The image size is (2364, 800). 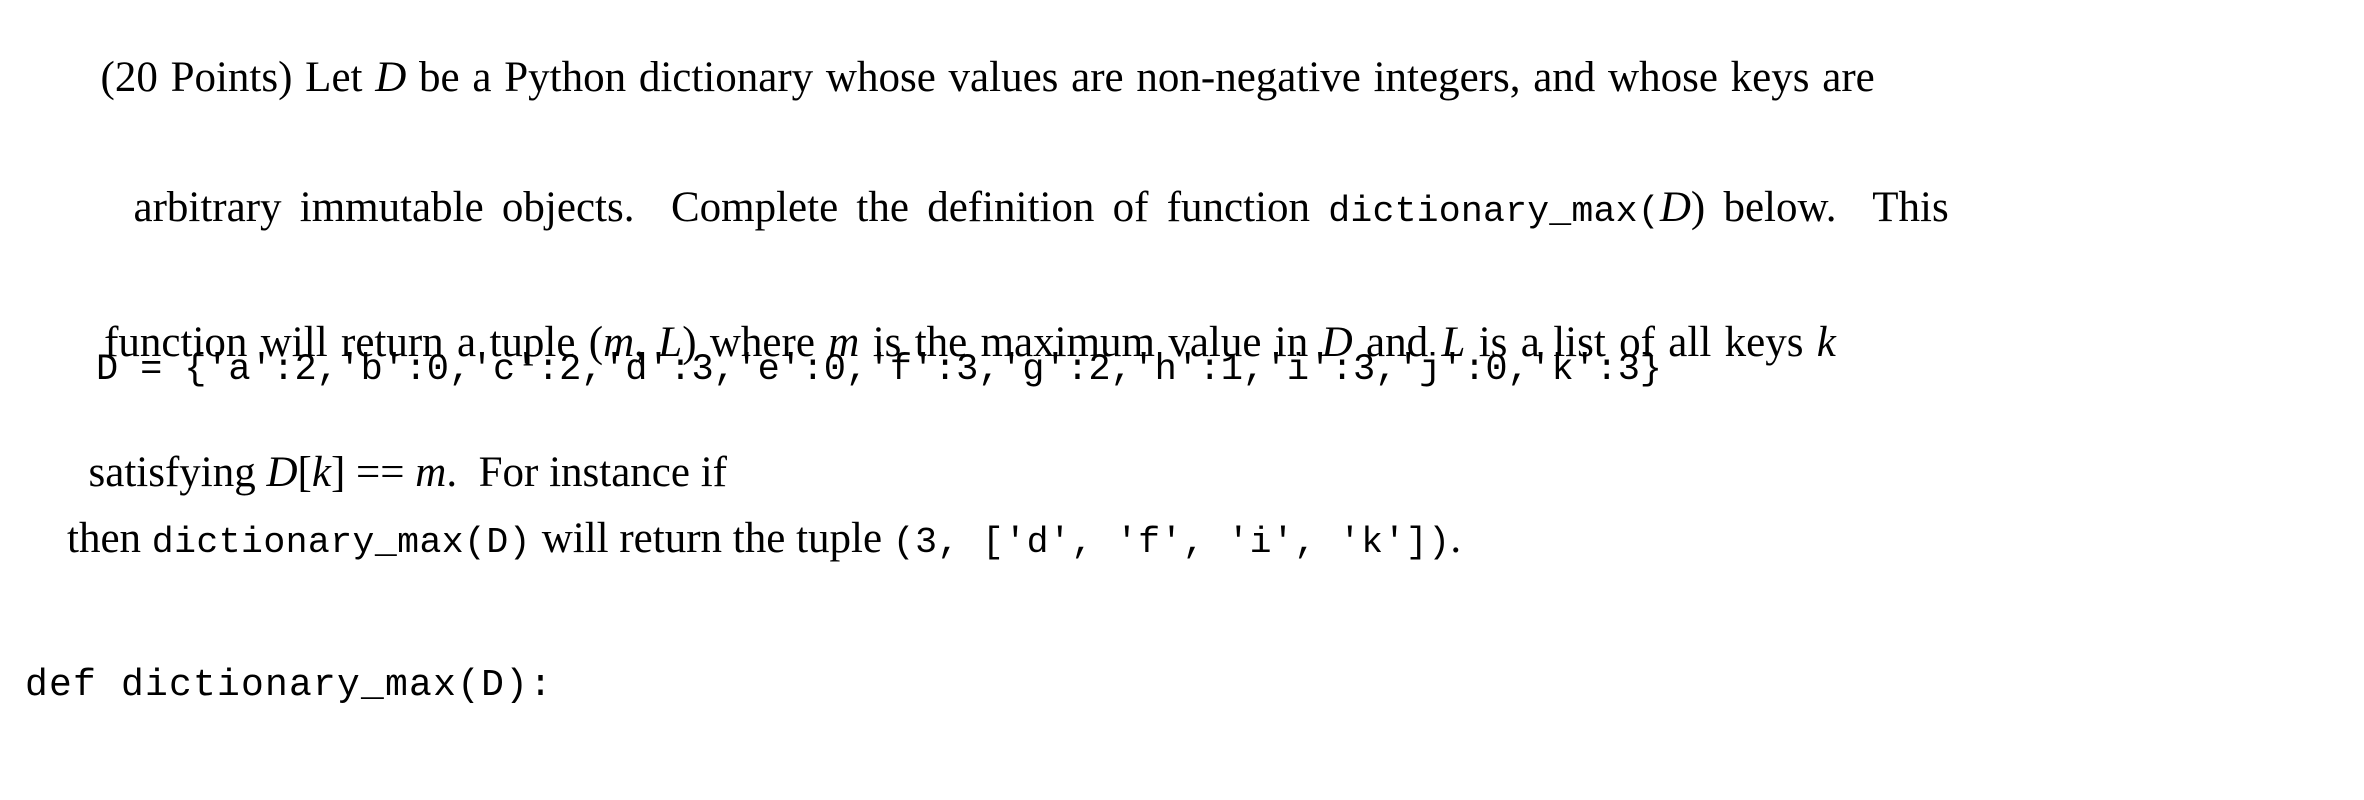 I want to click on line1-part-a: (20 Points) Let, so click(x=238, y=77).